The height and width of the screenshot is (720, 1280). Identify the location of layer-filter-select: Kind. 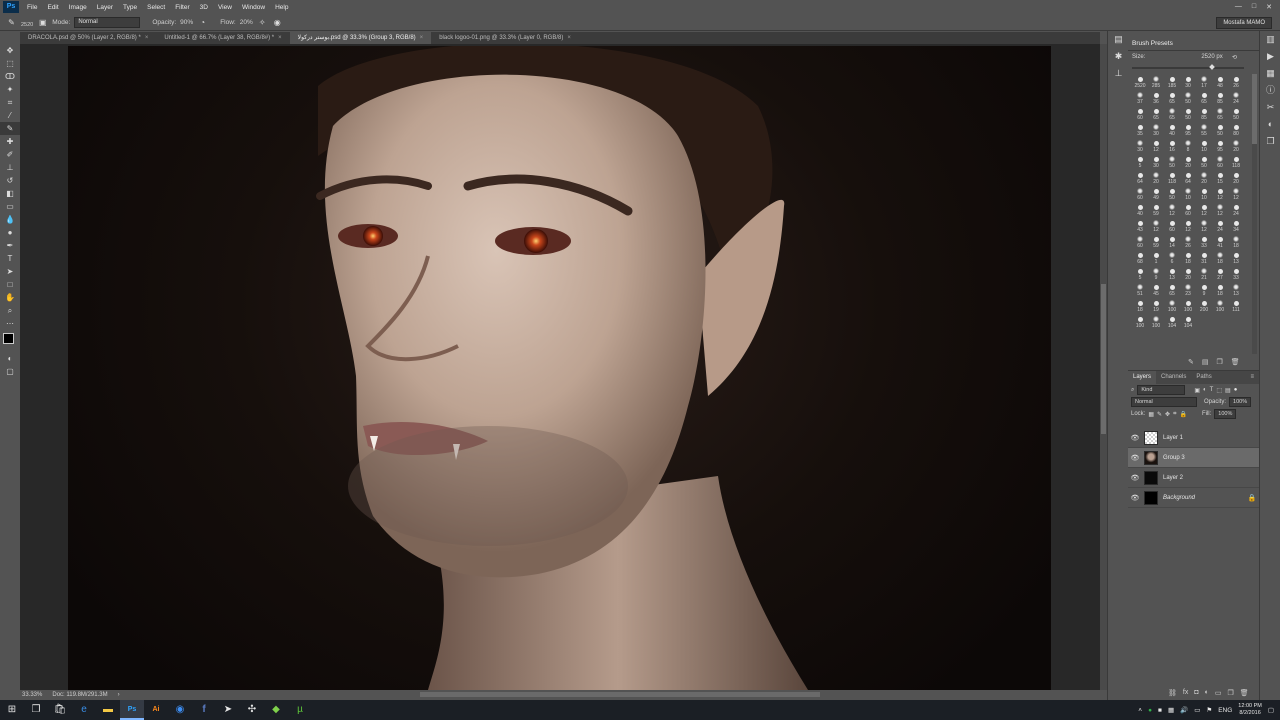
(1161, 390).